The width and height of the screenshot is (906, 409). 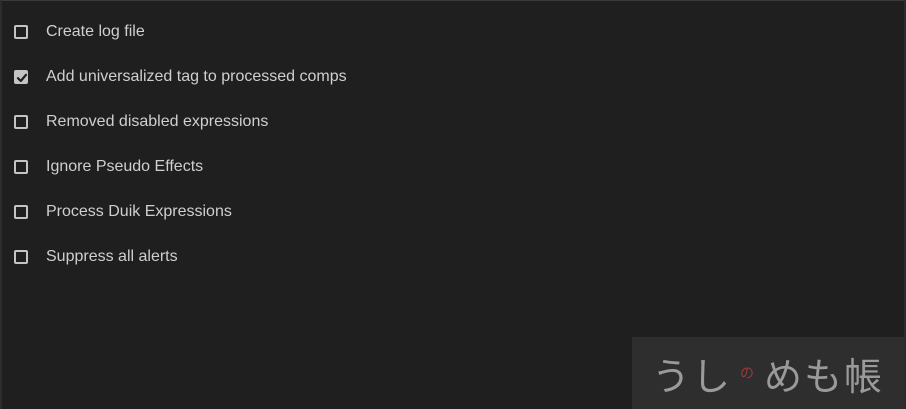 What do you see at coordinates (824, 376) in the screenshot?
I see `watermark-text-part3: めも帳` at bounding box center [824, 376].